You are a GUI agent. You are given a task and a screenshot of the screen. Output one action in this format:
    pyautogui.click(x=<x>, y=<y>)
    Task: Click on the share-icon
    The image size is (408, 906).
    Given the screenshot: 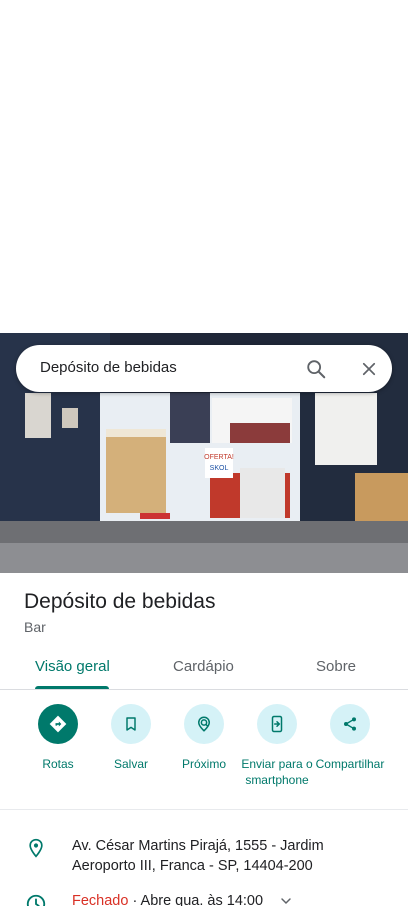 What is the action you would take?
    pyautogui.click(x=350, y=724)
    